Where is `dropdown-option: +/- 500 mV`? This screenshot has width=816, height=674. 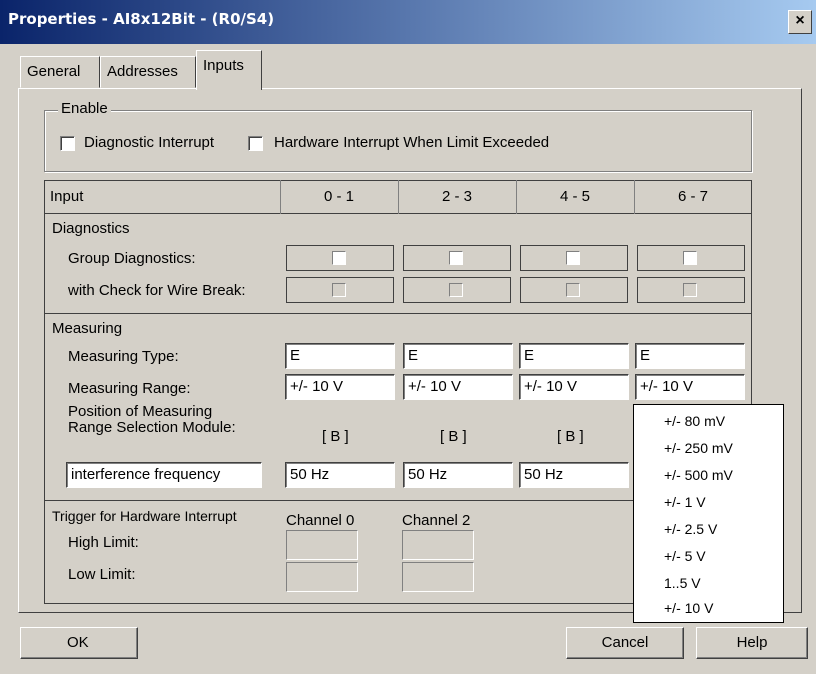
dropdown-option: +/- 500 mV is located at coordinates (698, 475).